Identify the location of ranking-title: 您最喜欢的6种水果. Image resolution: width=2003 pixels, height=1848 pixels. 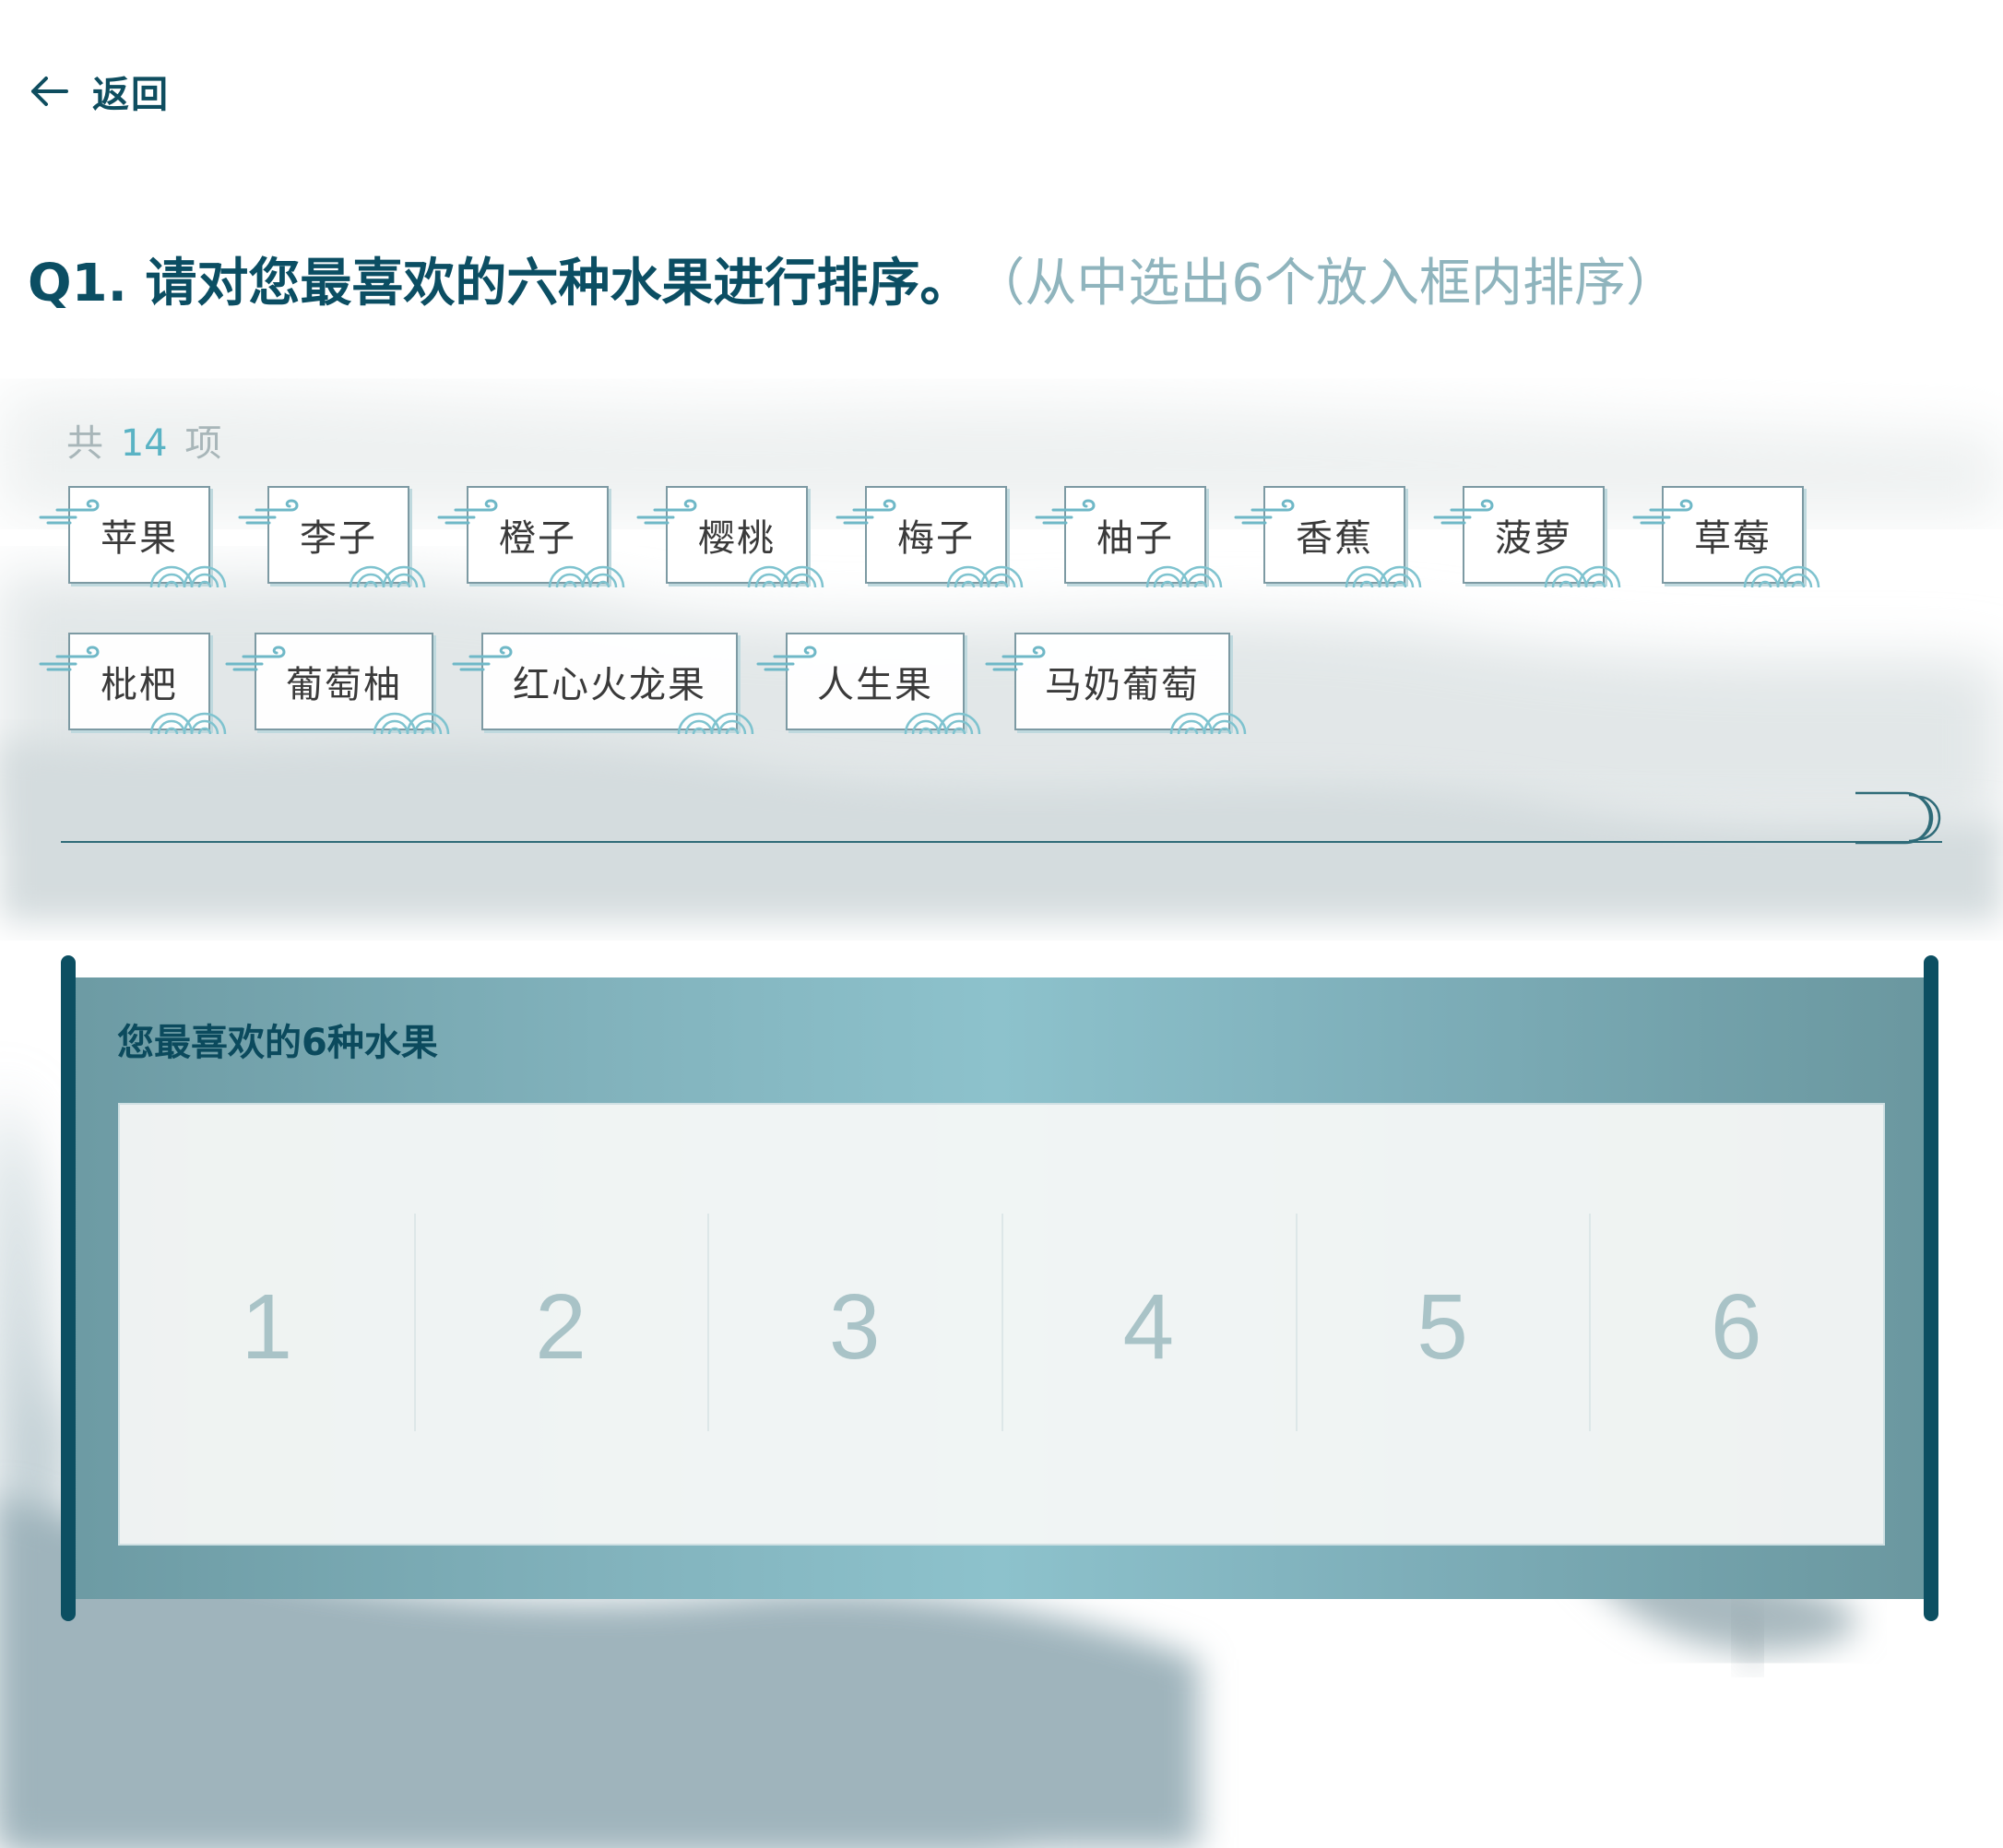
(277, 1043).